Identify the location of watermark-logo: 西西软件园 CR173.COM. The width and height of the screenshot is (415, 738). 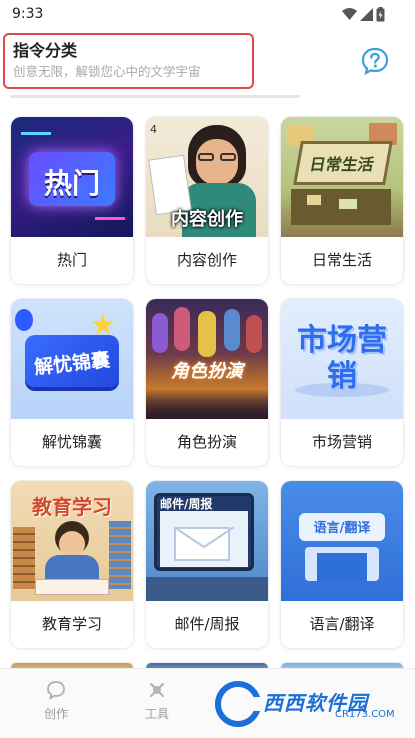
(312, 704).